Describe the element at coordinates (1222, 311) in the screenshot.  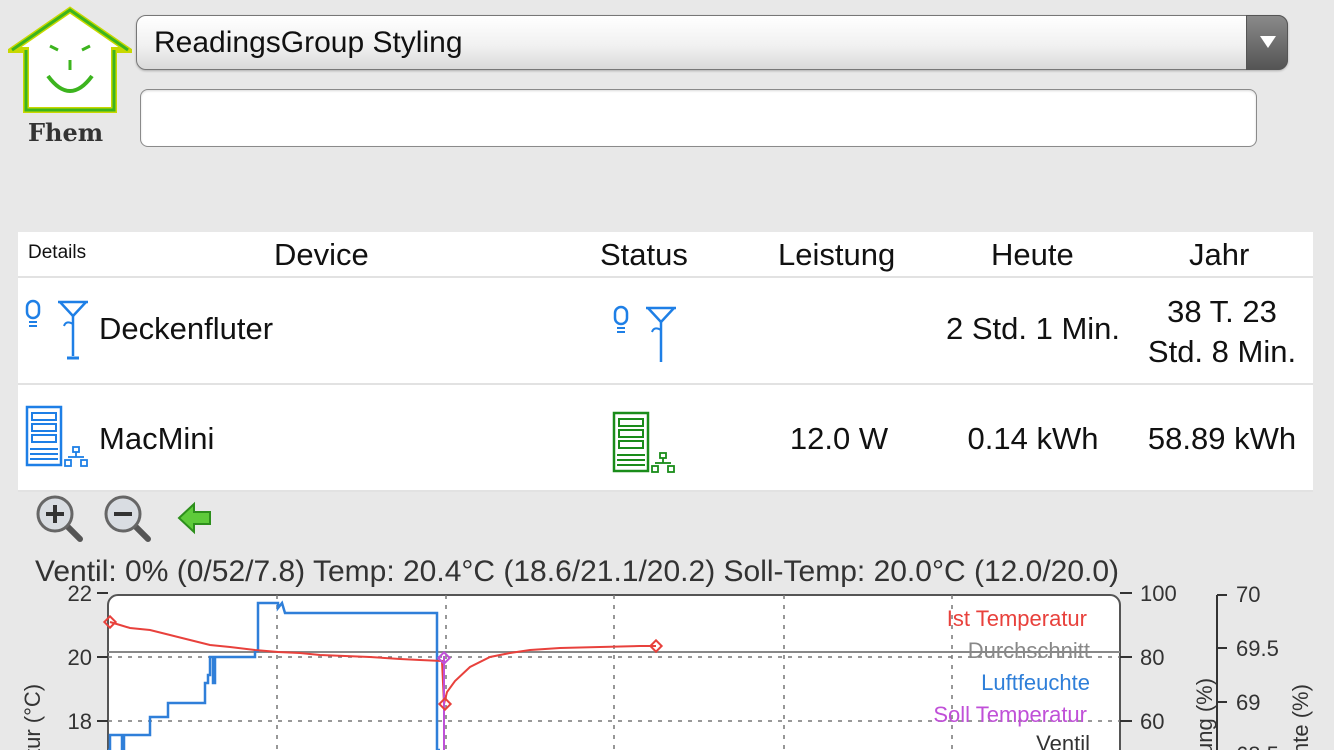
I see `jahr-line1: 38 T. 23` at that location.